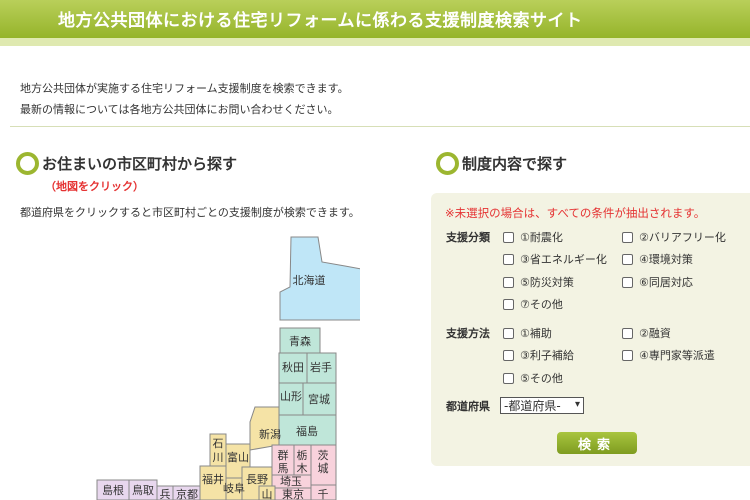  I want to click on label-ibaraki: 茨, so click(323, 455).